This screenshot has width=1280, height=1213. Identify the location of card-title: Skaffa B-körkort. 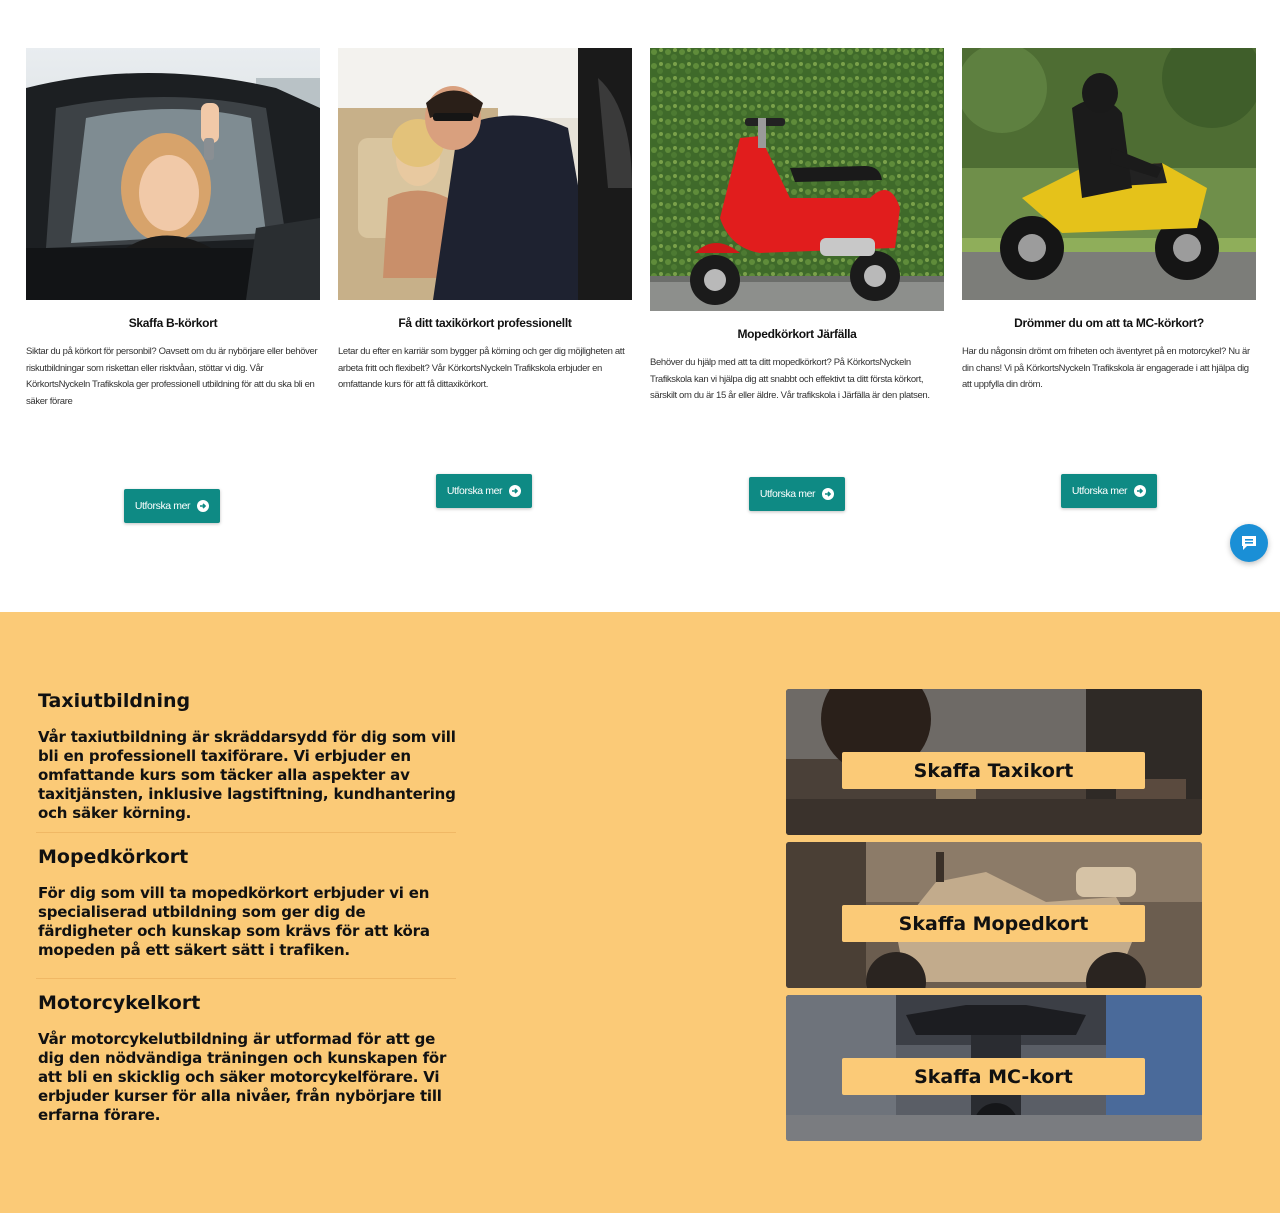
(173, 323).